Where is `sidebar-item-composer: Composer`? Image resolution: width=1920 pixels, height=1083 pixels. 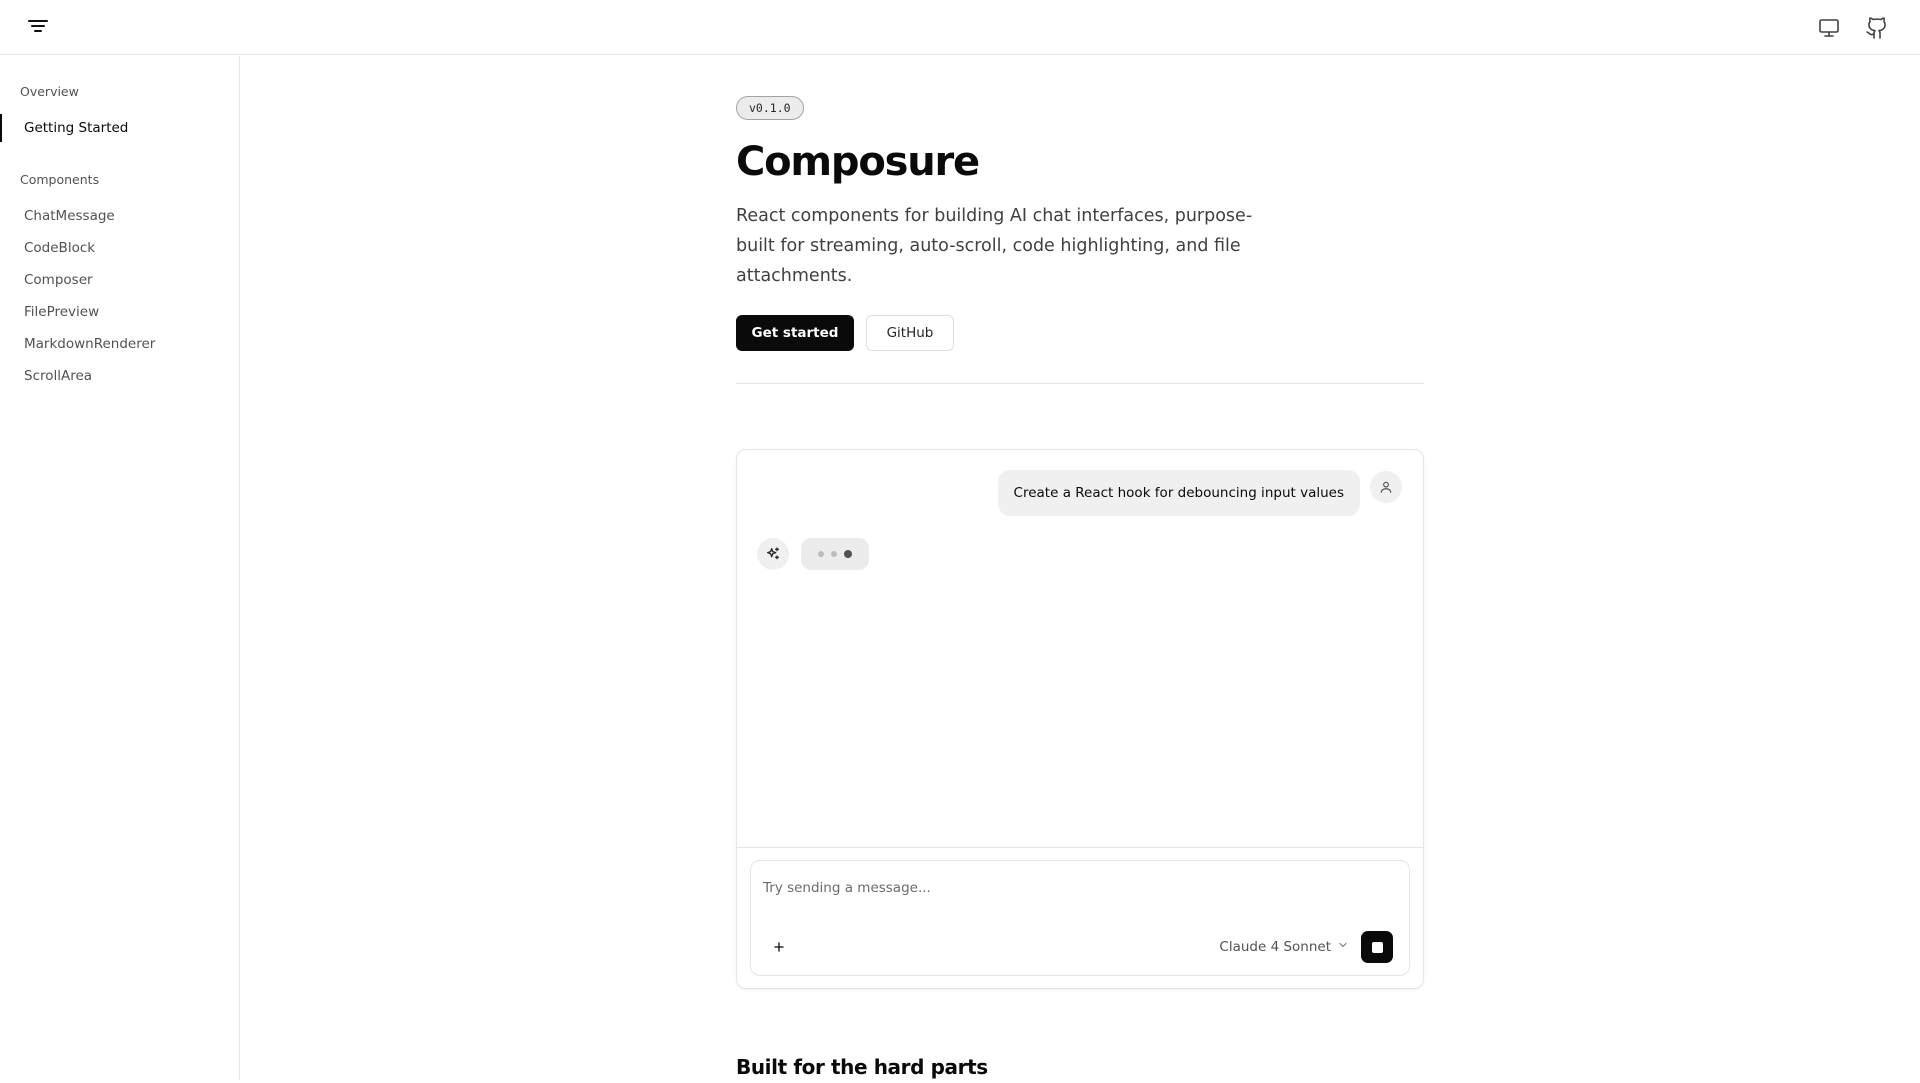
sidebar-item-composer: Composer is located at coordinates (119, 280).